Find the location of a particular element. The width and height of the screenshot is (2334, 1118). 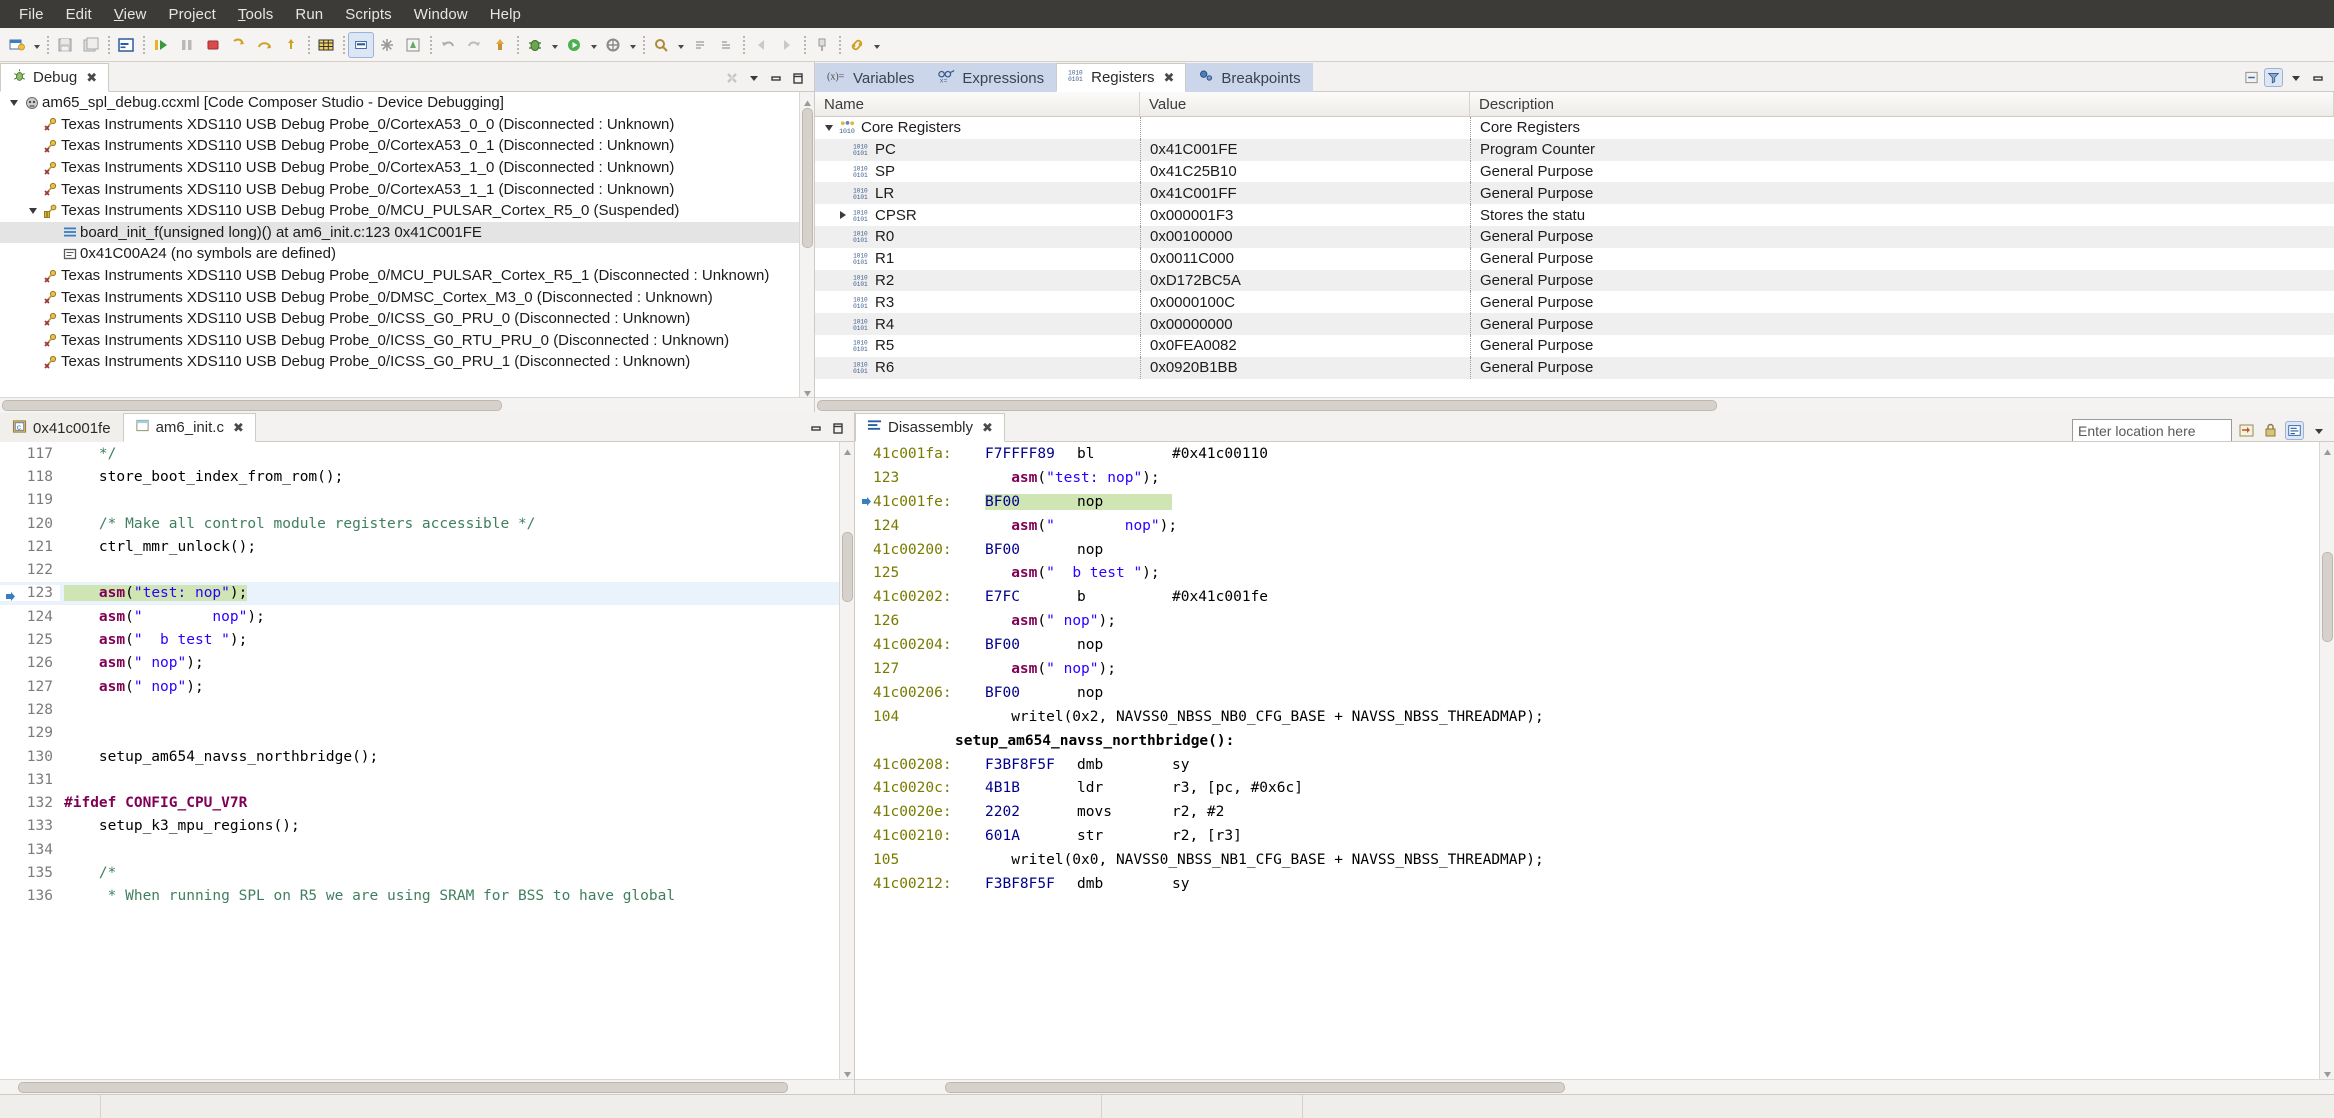

line-number-gutter: 134 is located at coordinates (30, 849).